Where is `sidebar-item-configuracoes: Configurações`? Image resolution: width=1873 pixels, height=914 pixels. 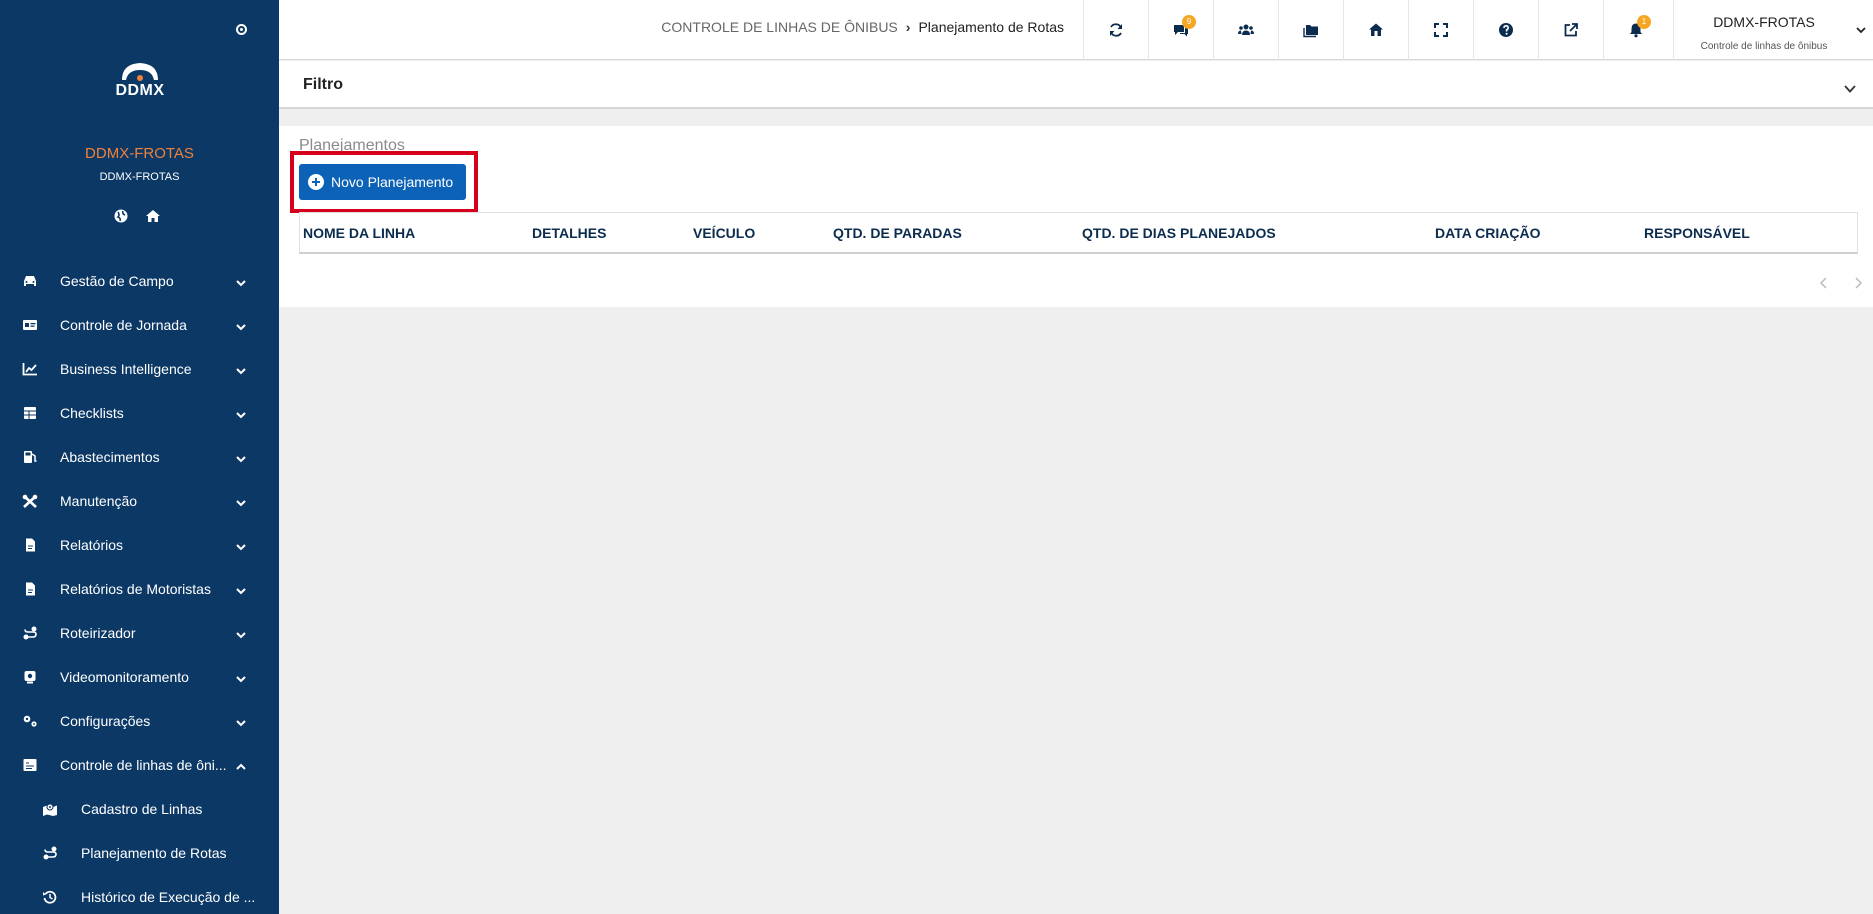 sidebar-item-configuracoes: Configurações is located at coordinates (139, 721).